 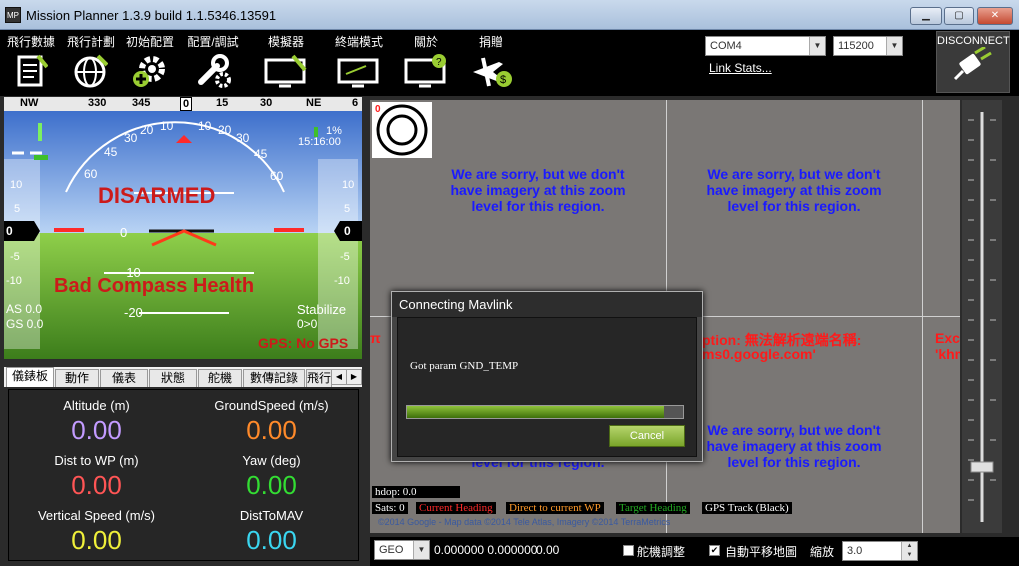 I want to click on zoom-stepper: 3.0 ▲ ▼, so click(x=880, y=551).